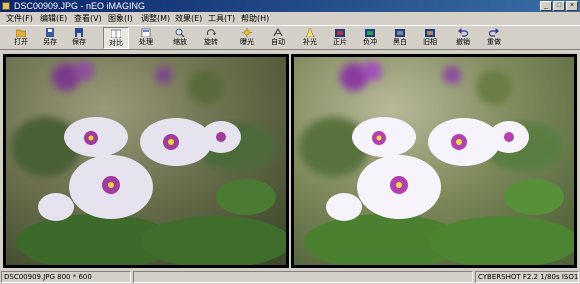 This screenshot has width=580, height=284. What do you see at coordinates (6, 6) in the screenshot?
I see `app-icon` at bounding box center [6, 6].